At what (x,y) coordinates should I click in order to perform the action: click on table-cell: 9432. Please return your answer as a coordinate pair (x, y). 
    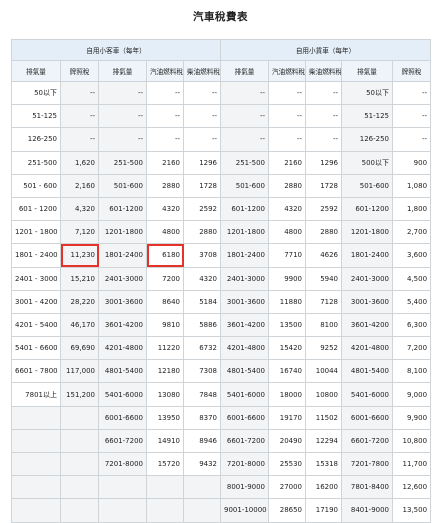
    Looking at the image, I should click on (202, 464).